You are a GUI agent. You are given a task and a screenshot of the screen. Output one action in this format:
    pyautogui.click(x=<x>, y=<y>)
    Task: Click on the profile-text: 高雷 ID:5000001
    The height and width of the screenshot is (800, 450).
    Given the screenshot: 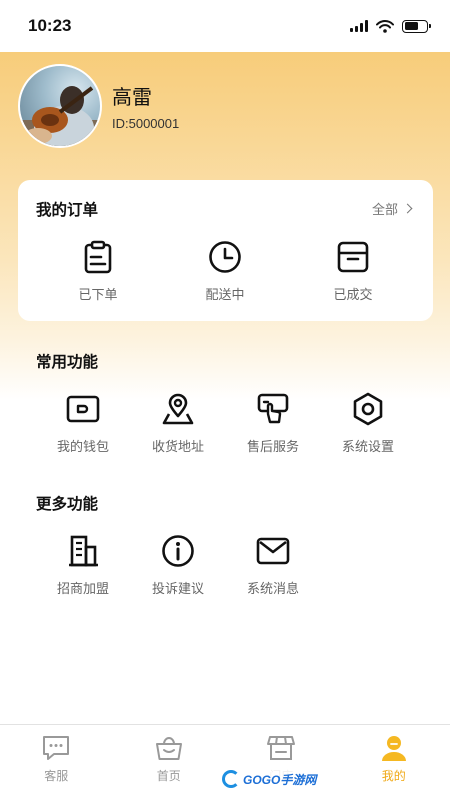 What is the action you would take?
    pyautogui.click(x=145, y=106)
    